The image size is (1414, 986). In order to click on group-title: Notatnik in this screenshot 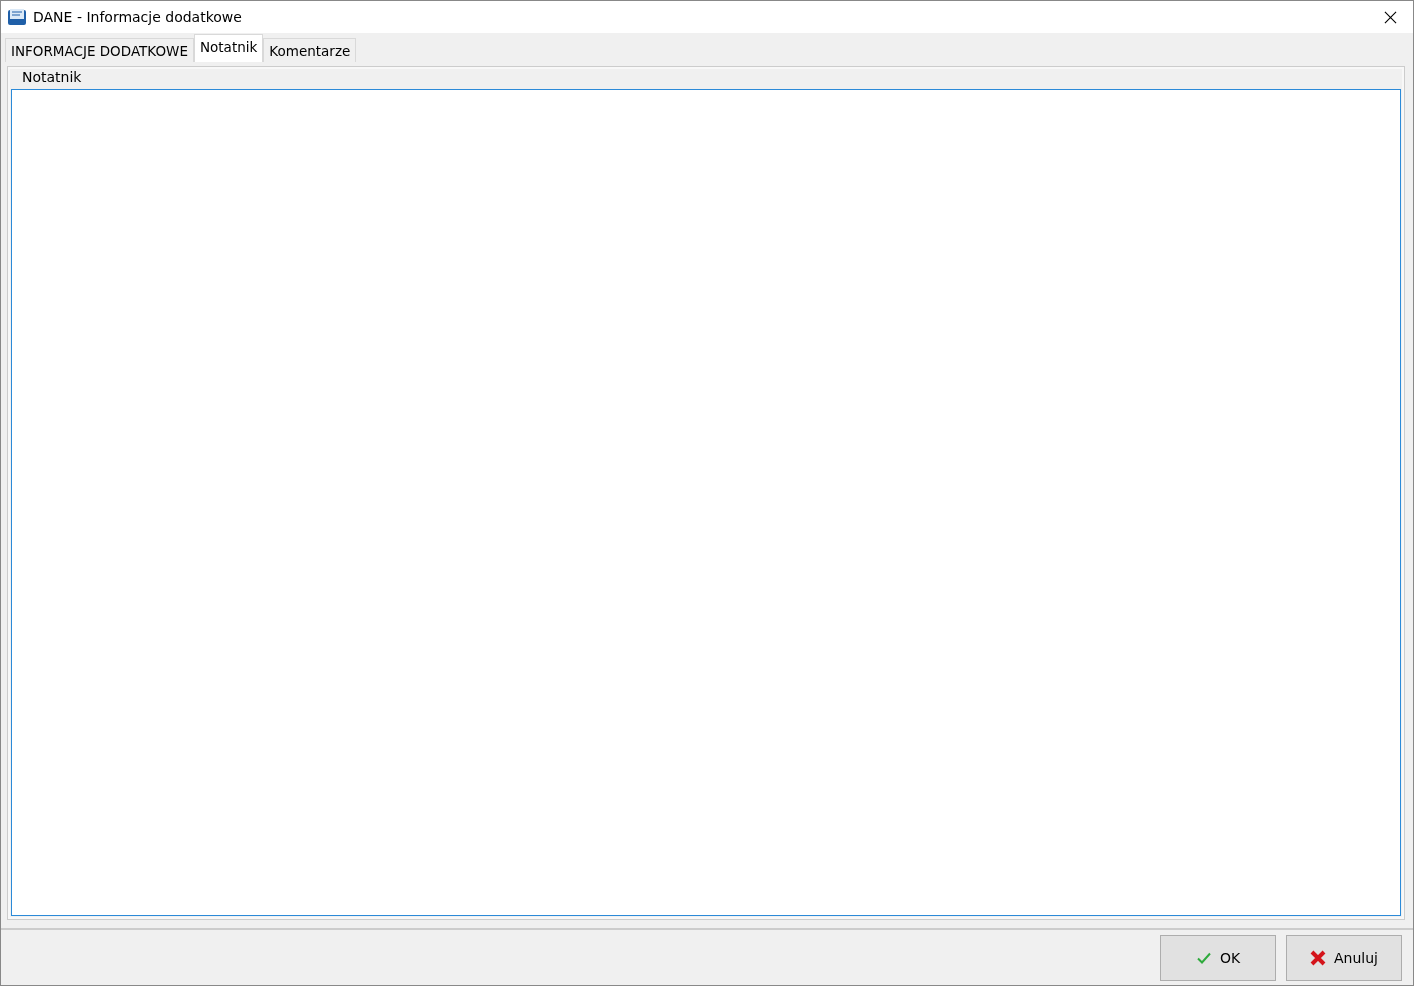, I will do `click(52, 77)`.